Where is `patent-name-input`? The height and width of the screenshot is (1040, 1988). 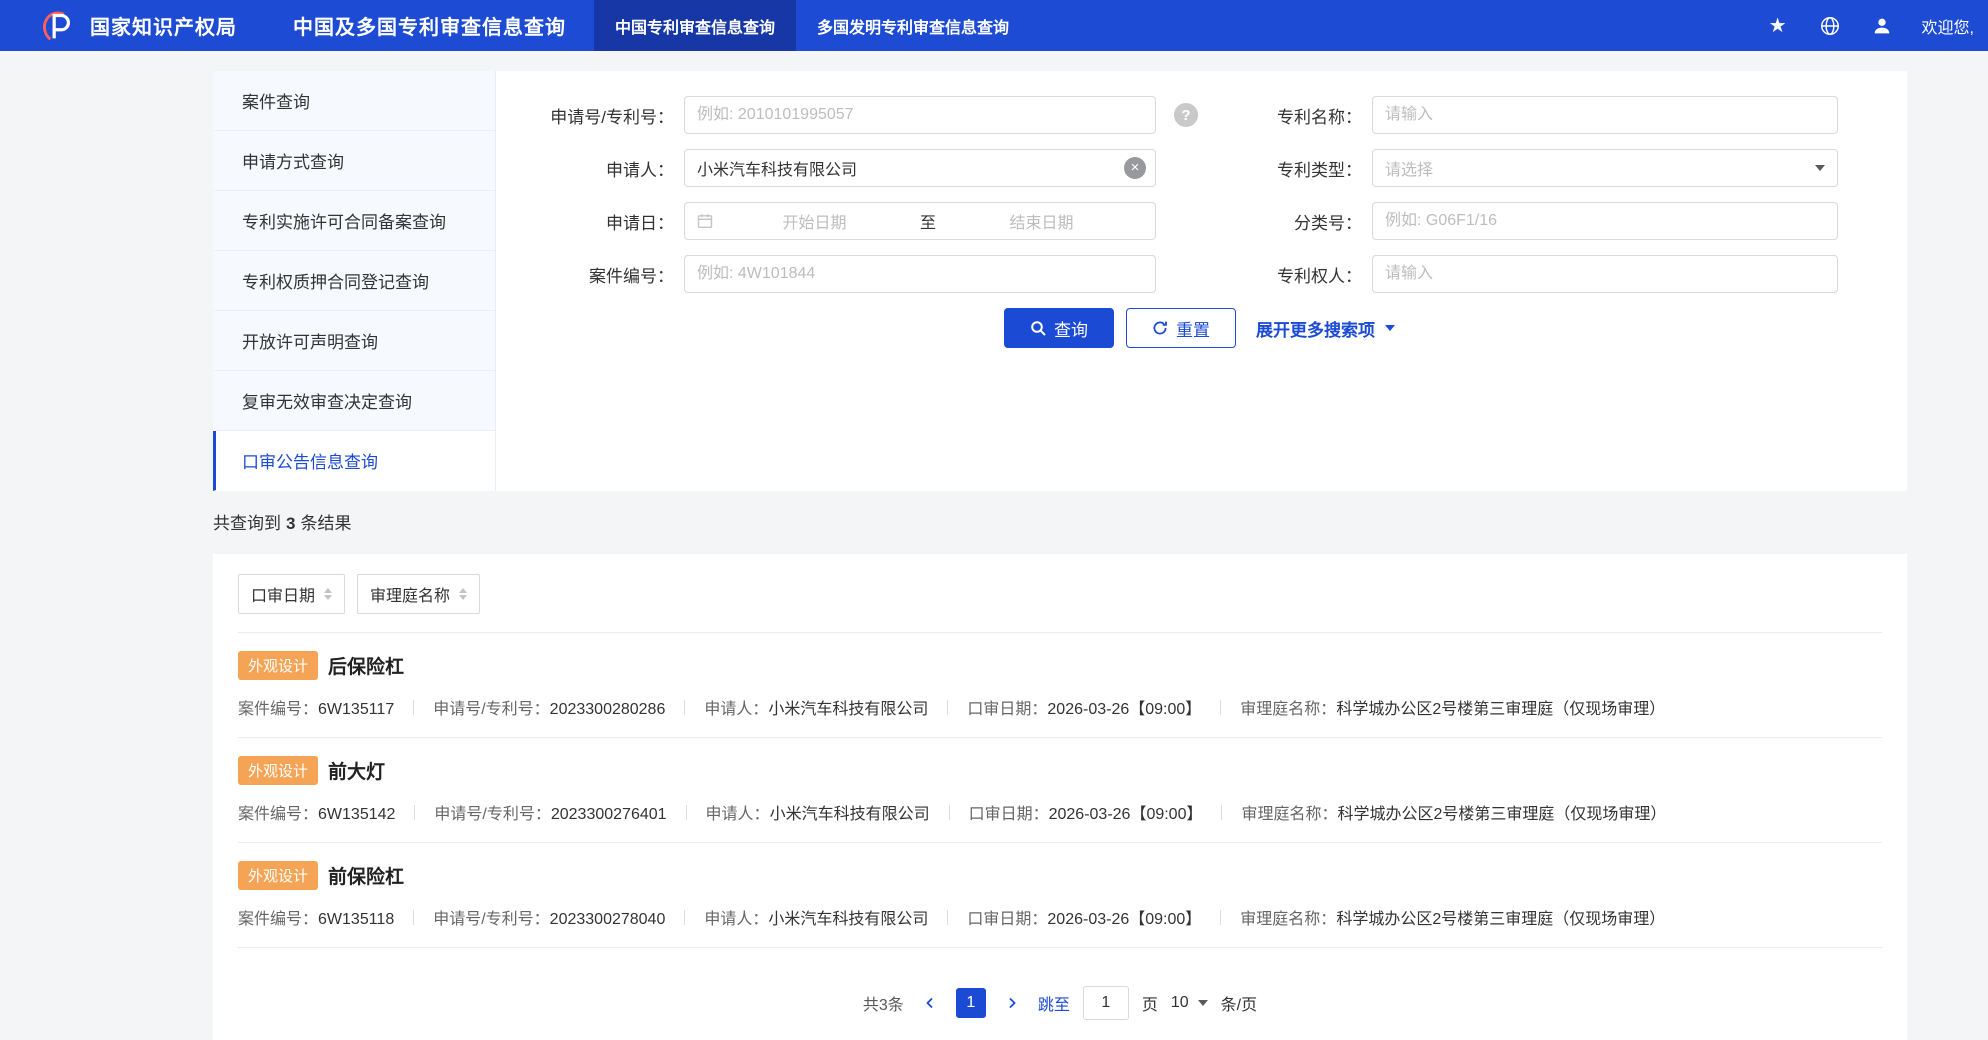
patent-name-input is located at coordinates (1605, 115).